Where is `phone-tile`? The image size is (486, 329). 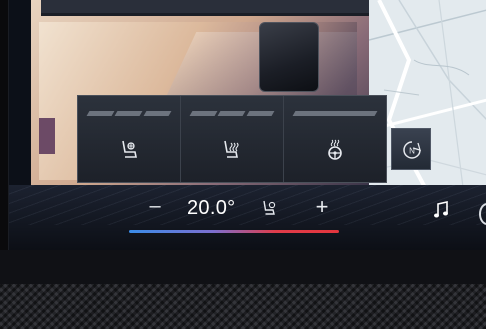 phone-tile is located at coordinates (289, 57).